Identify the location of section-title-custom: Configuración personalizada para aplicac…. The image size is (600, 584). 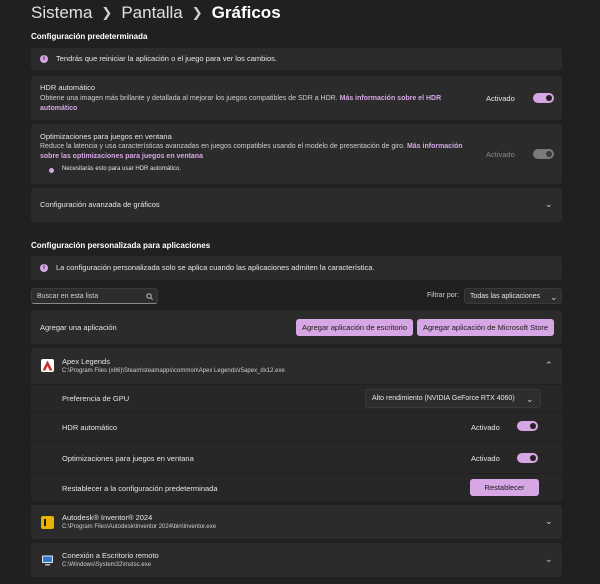
(121, 245).